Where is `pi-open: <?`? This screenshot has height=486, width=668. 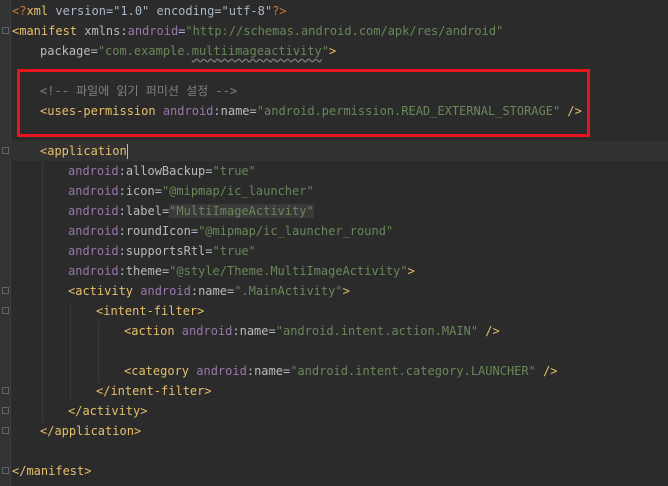
pi-open: <? is located at coordinates (19, 11).